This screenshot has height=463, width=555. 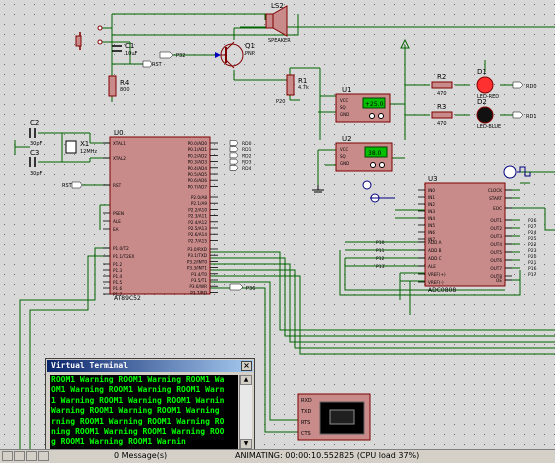 What do you see at coordinates (197, 222) in the screenshot?
I see `u0-pin-label: P2.4/A12` at bounding box center [197, 222].